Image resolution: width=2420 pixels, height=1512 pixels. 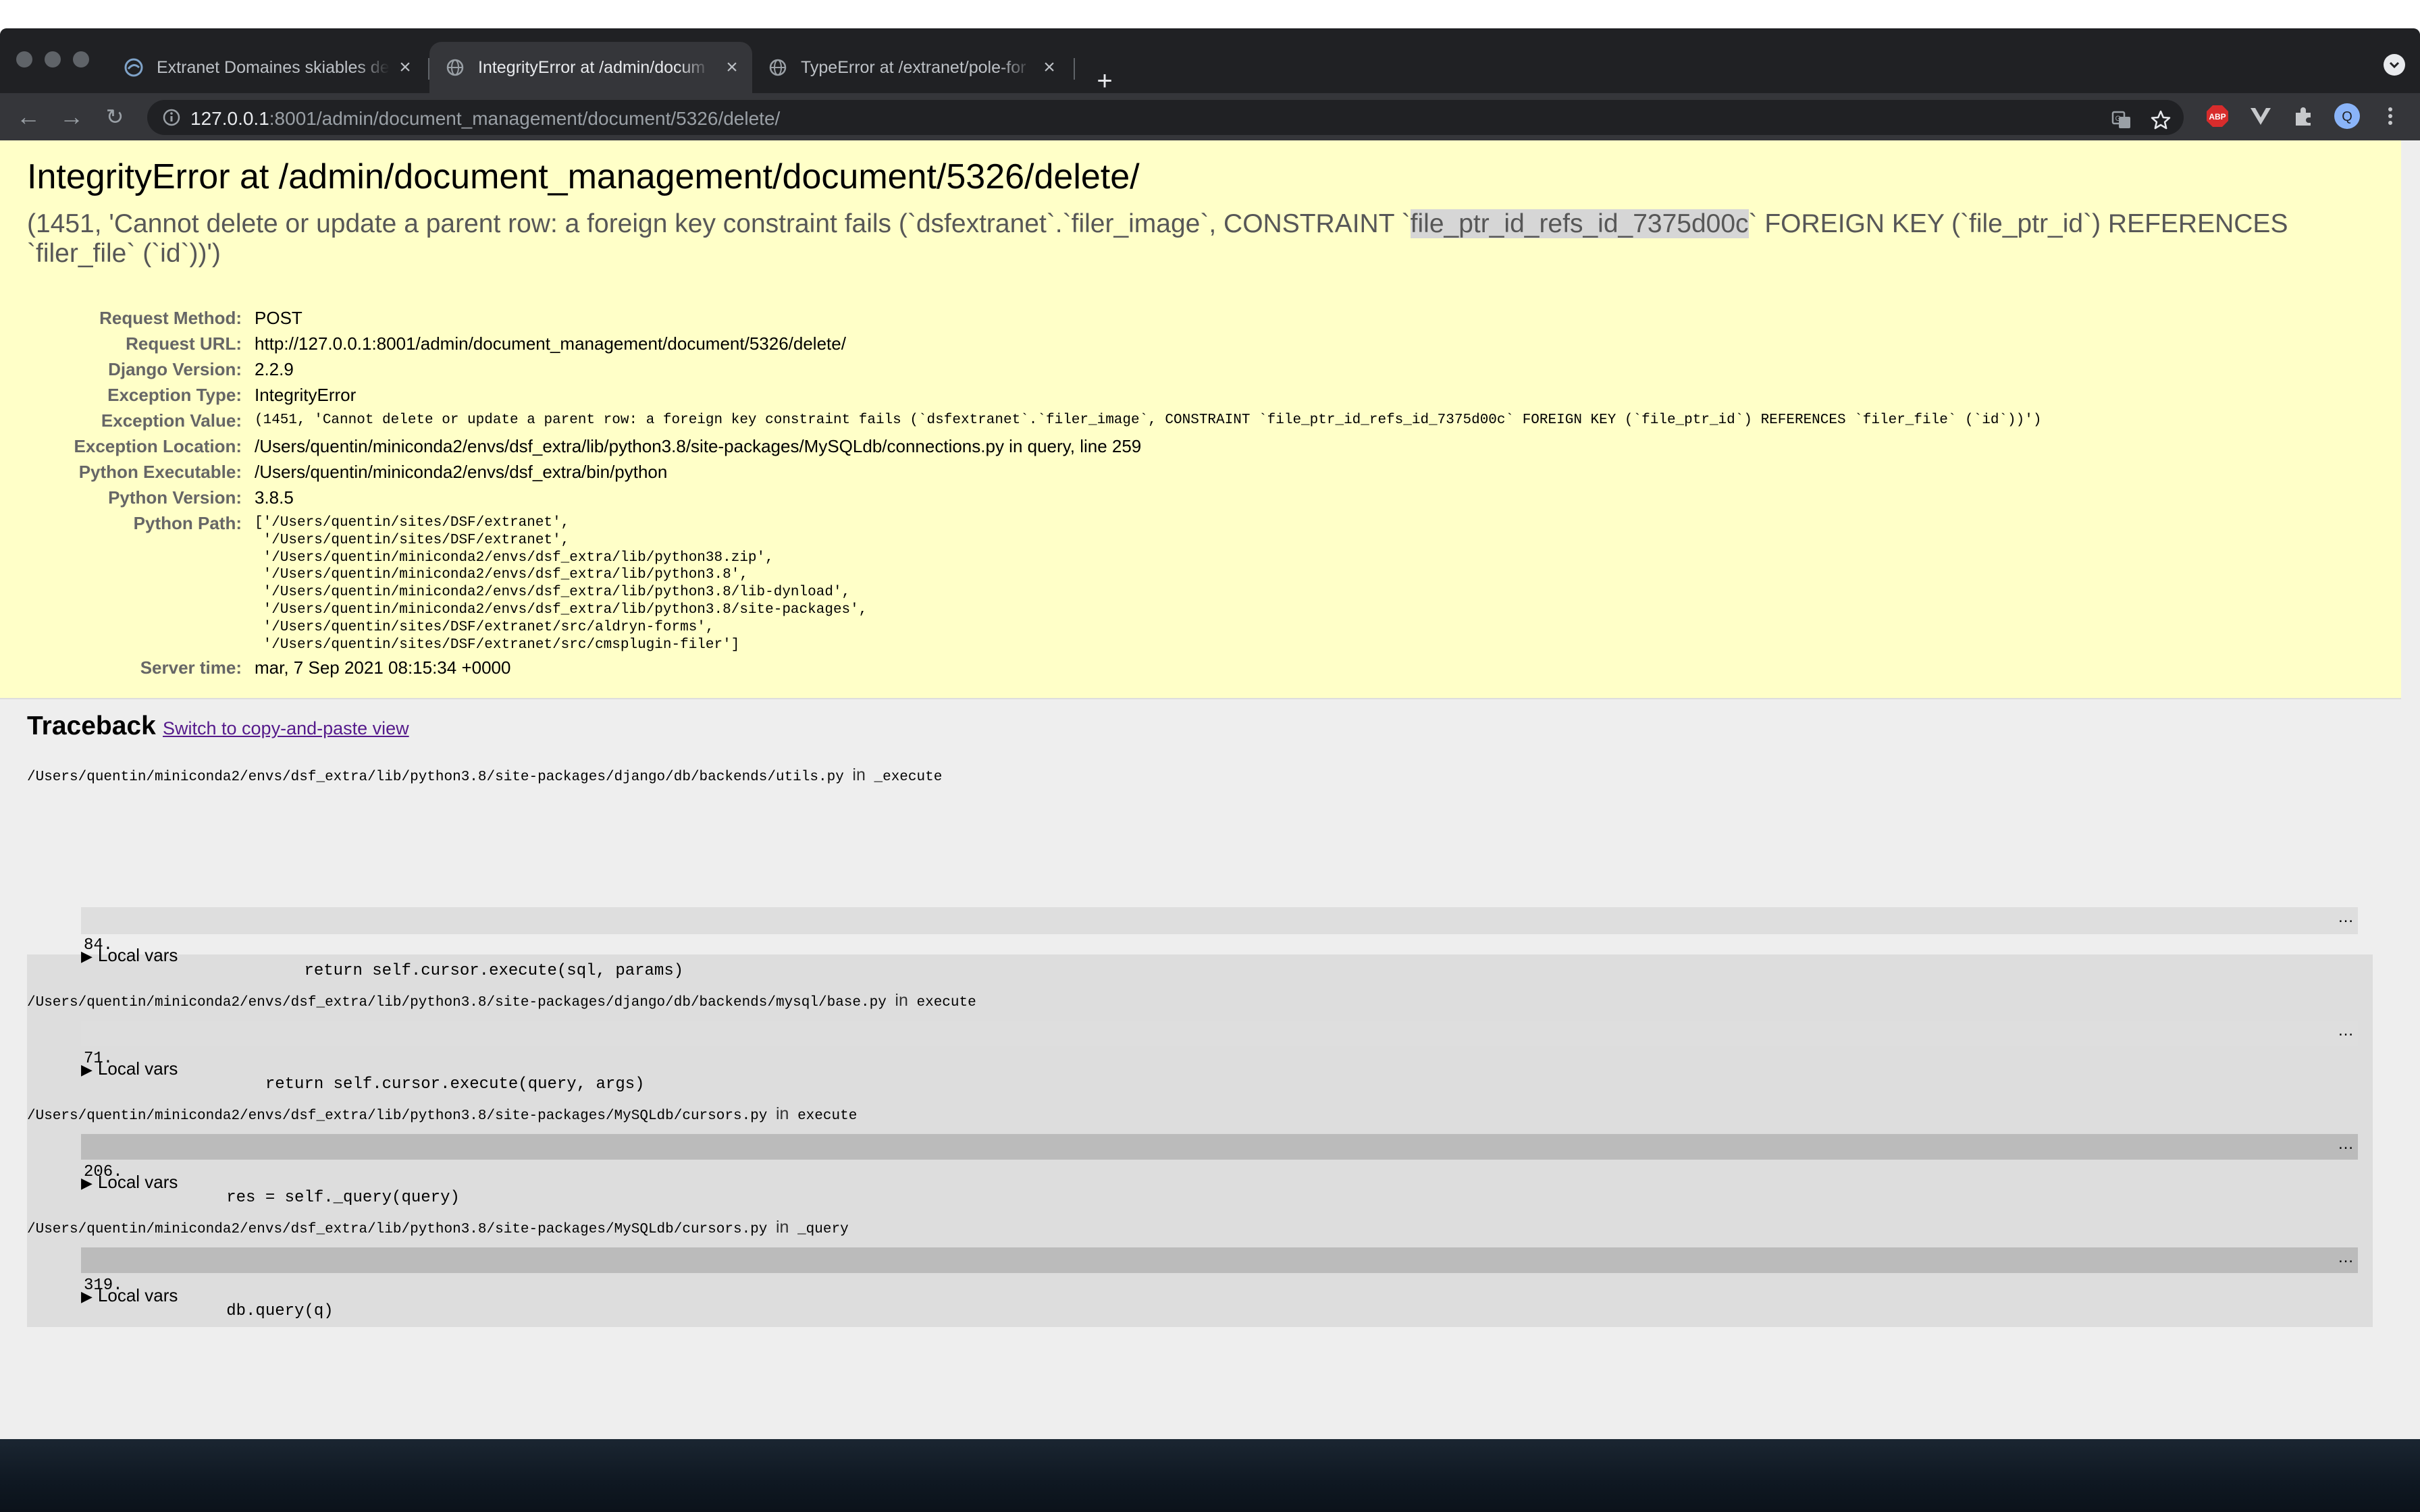 What do you see at coordinates (184, 343) in the screenshot?
I see `meta-label: Request URL:` at bounding box center [184, 343].